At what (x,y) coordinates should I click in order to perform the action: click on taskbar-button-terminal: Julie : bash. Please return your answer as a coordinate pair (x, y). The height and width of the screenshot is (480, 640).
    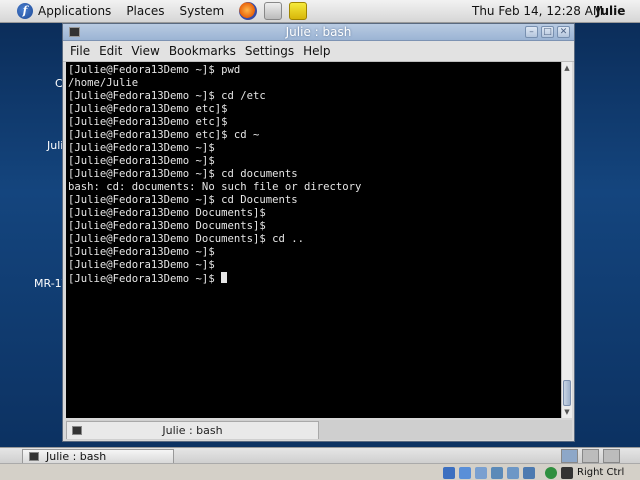
    Looking at the image, I should click on (98, 456).